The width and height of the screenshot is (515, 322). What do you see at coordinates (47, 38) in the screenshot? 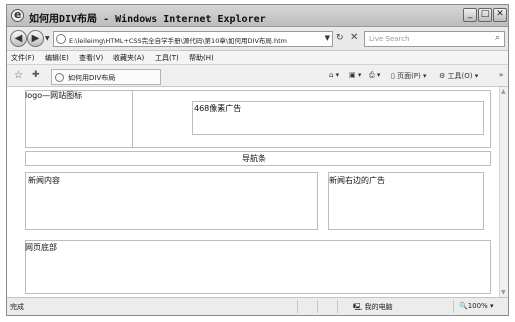
I see `history-dropdown-icon: ▼` at bounding box center [47, 38].